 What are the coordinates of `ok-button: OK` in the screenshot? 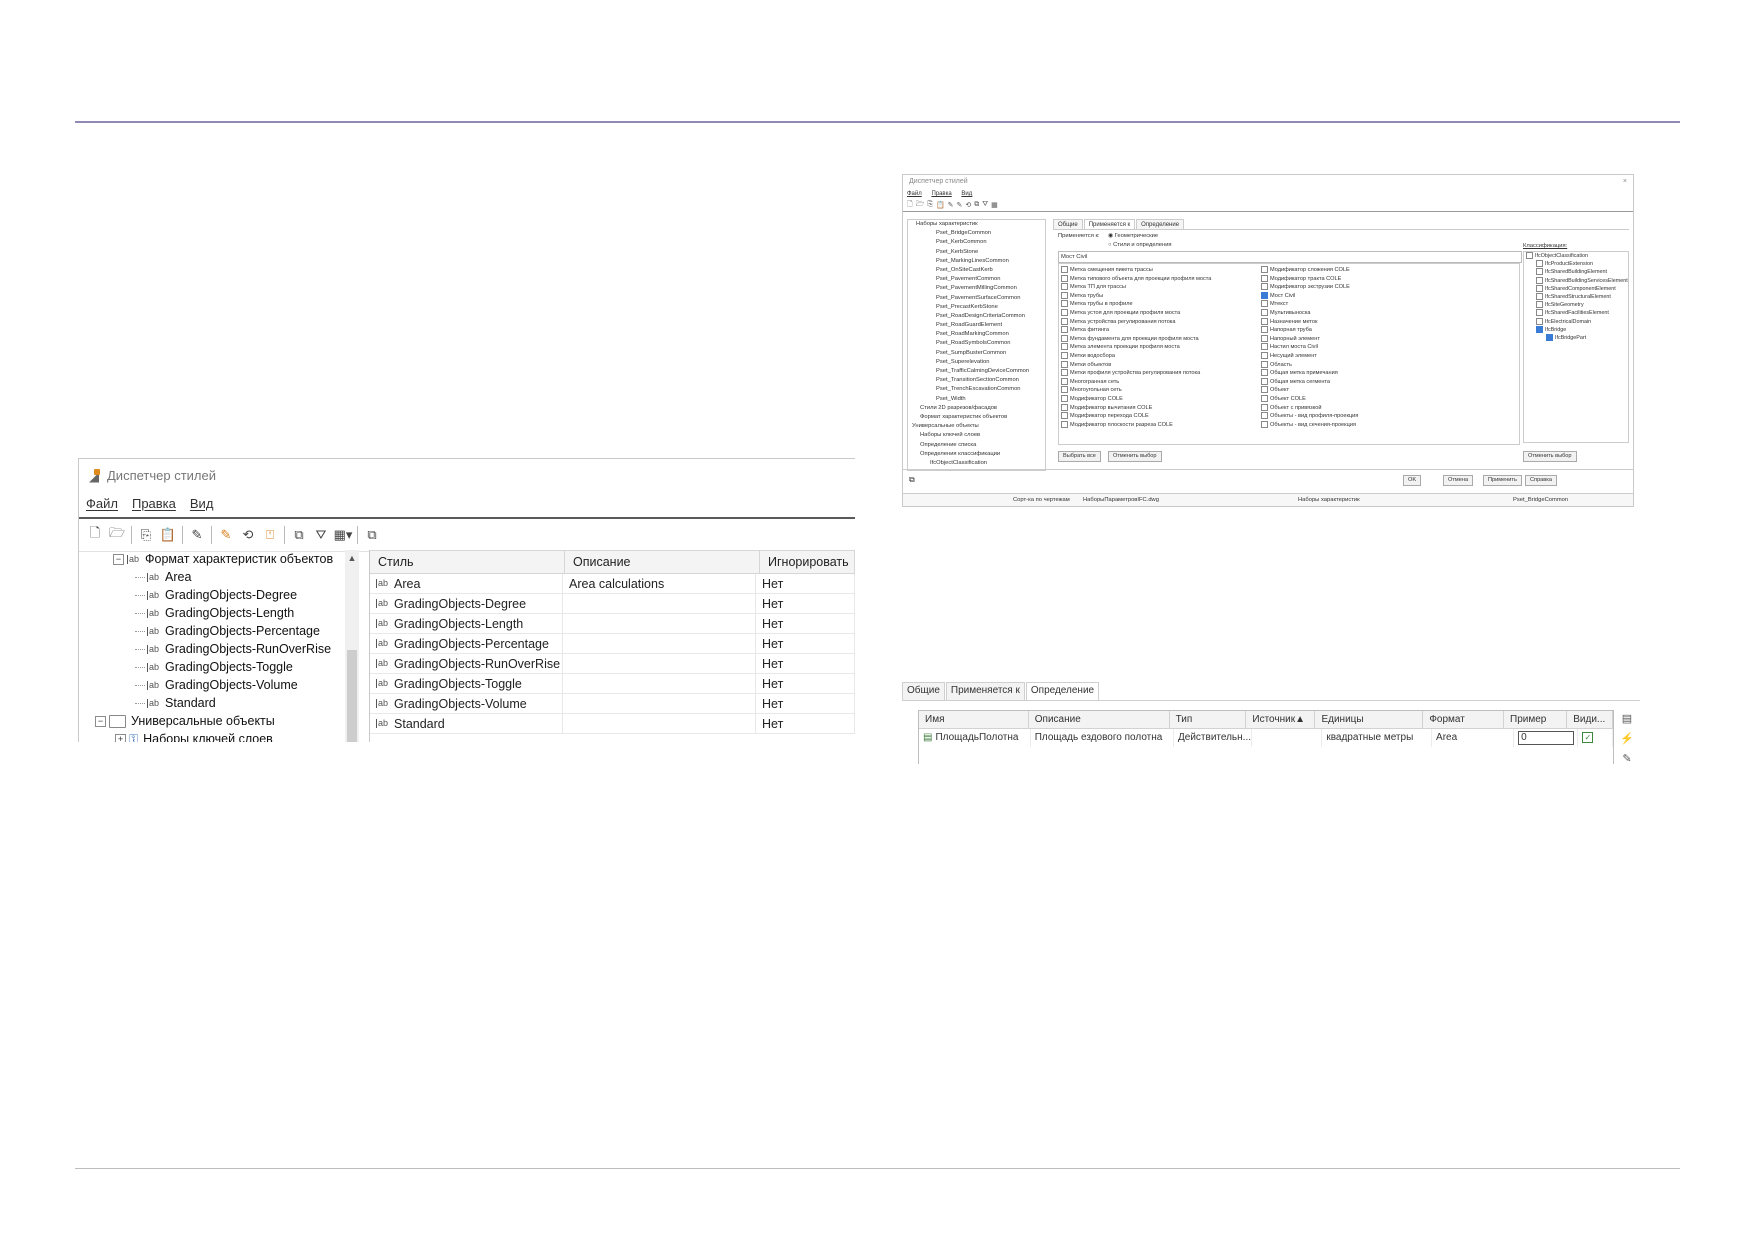 It's located at (1412, 480).